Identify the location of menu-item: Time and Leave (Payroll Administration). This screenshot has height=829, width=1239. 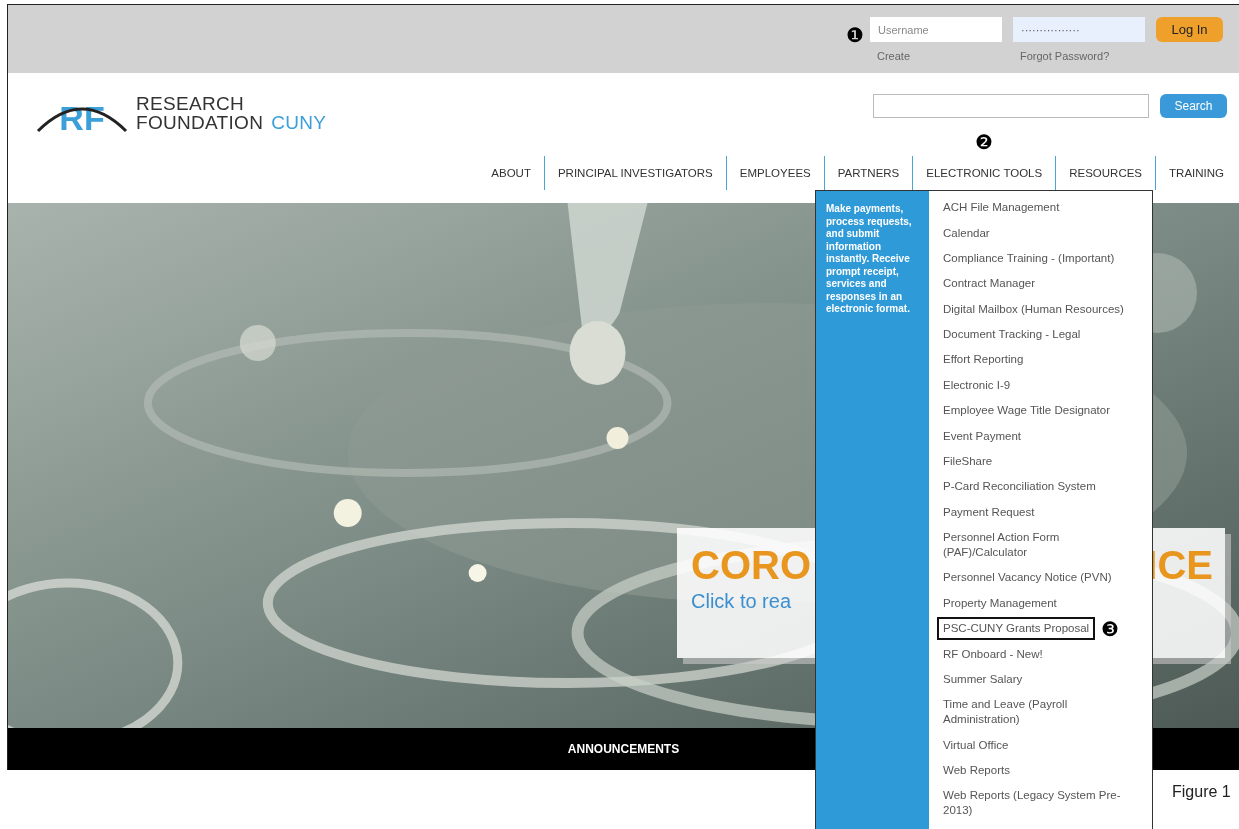
(1041, 712).